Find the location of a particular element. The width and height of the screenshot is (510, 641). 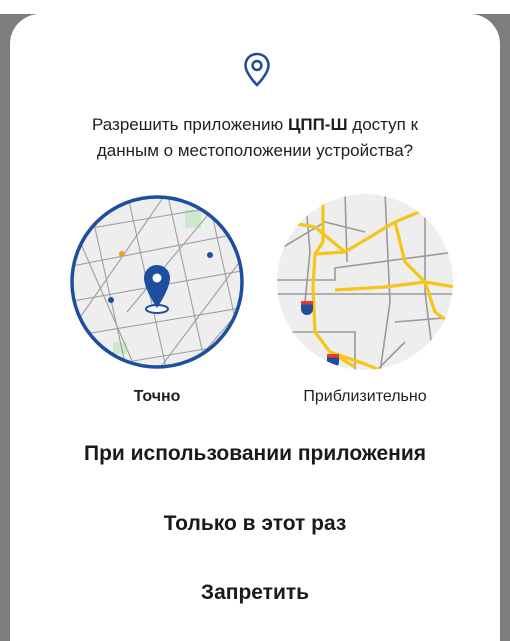

approximate-map-image is located at coordinates (365, 282).